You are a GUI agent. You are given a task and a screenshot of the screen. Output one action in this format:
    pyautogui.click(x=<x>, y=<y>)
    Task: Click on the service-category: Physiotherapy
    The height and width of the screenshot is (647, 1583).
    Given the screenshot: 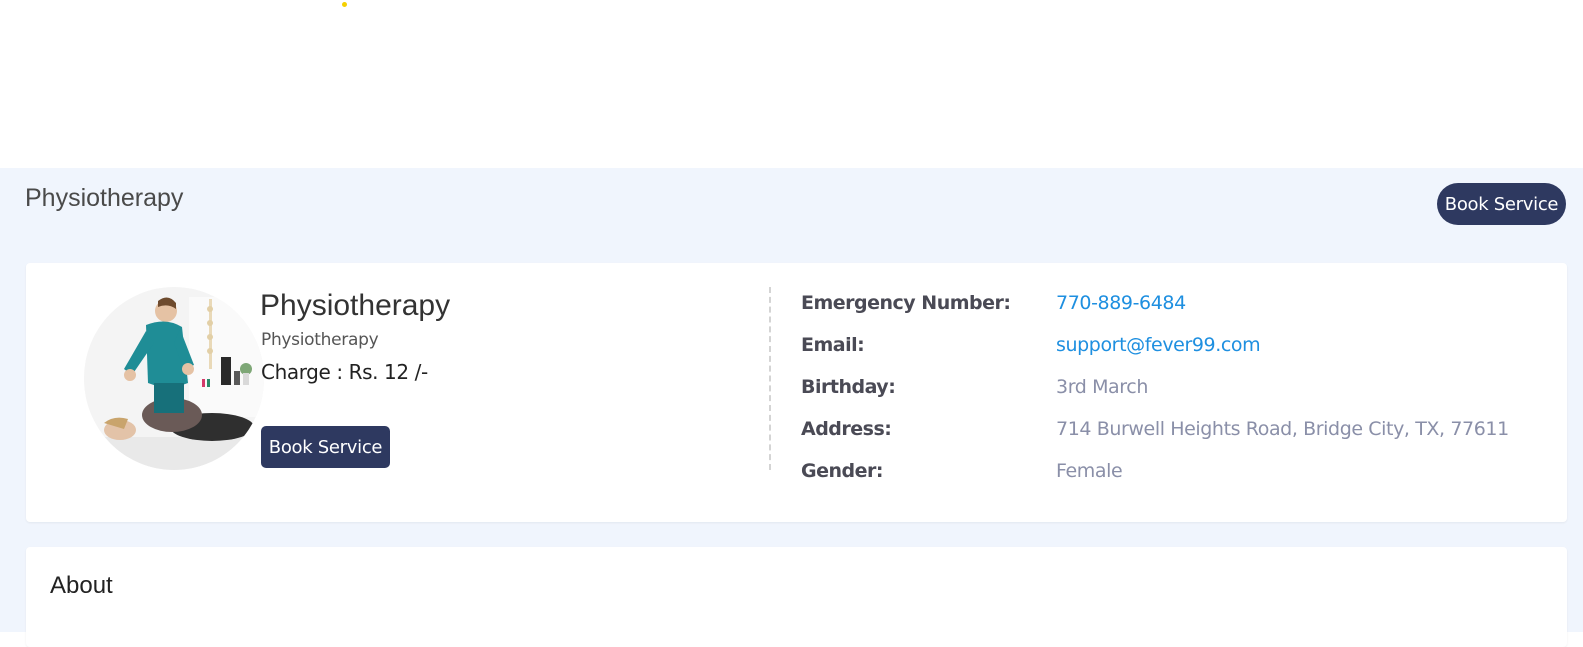 What is the action you would take?
    pyautogui.click(x=320, y=340)
    